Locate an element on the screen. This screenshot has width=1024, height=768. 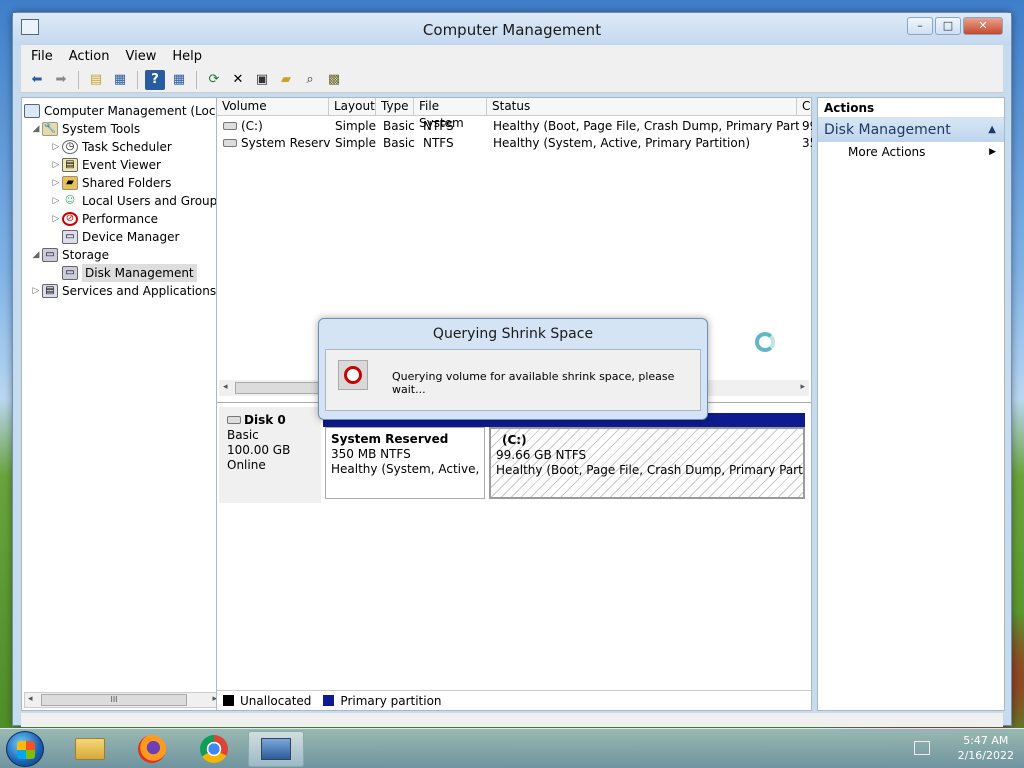
maximize-button: □ is located at coordinates (948, 26).